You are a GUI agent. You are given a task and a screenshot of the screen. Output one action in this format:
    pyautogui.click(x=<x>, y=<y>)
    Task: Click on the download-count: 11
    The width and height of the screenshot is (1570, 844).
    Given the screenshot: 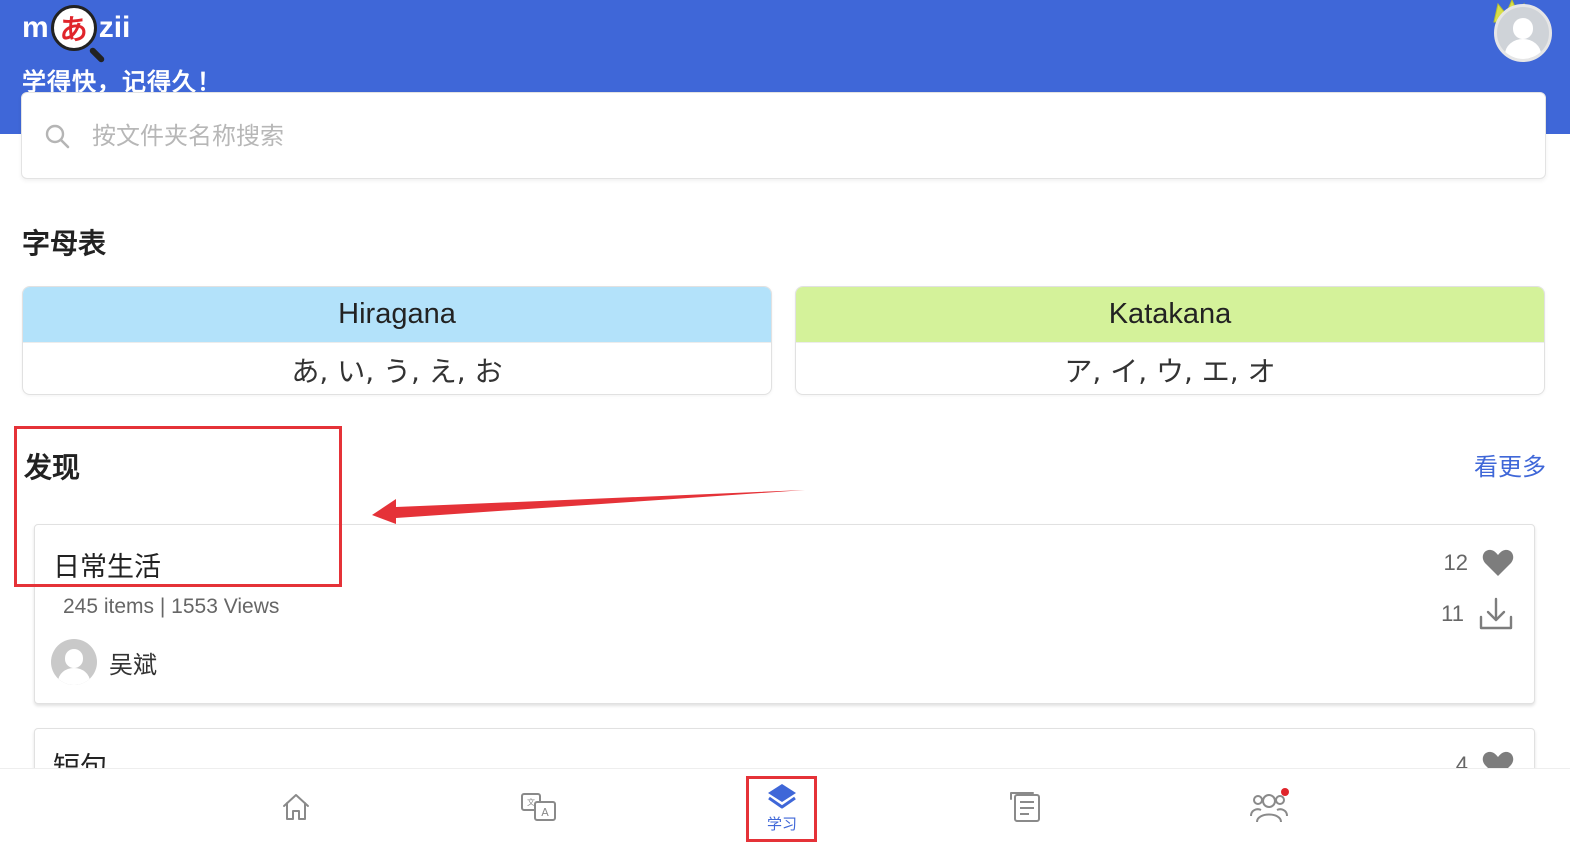 What is the action you would take?
    pyautogui.click(x=1452, y=613)
    